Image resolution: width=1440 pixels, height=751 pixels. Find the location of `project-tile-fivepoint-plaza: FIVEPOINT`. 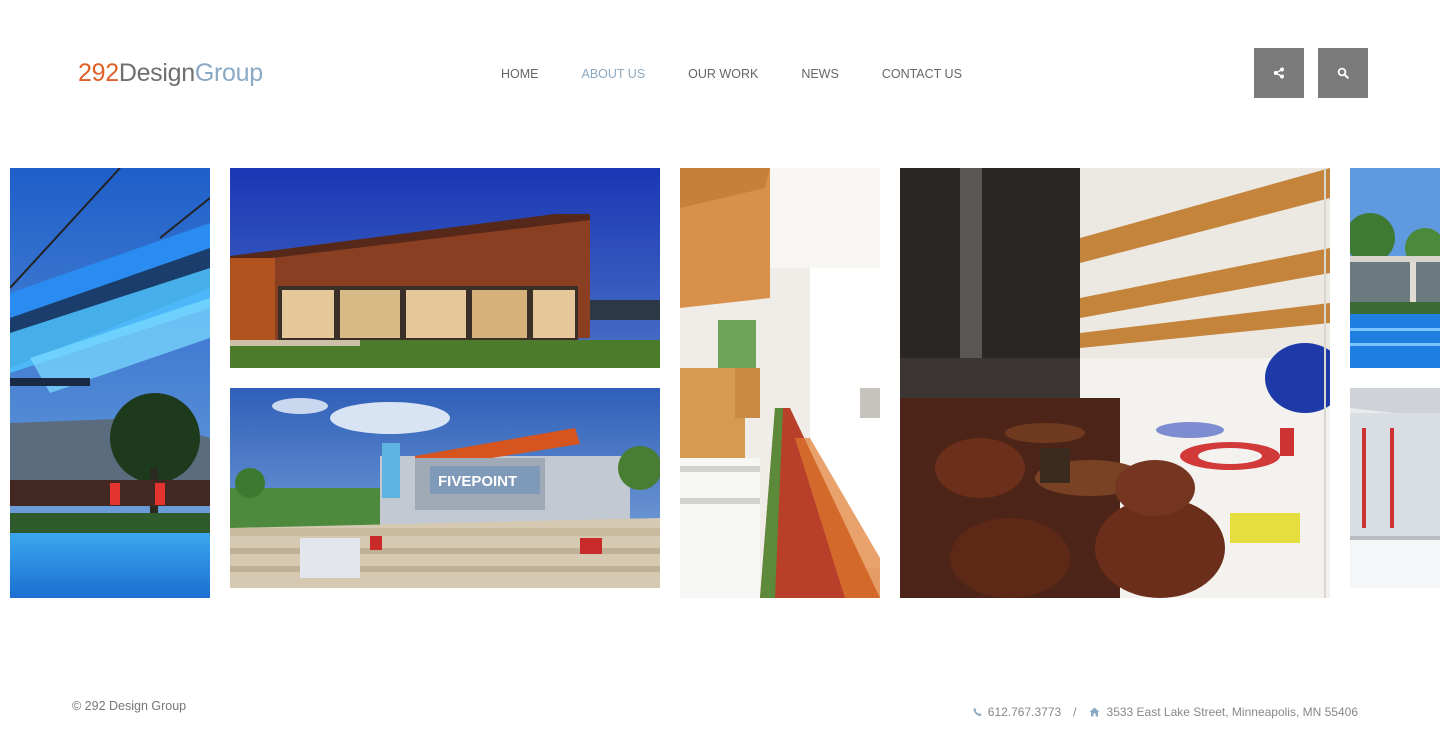

project-tile-fivepoint-plaza: FIVEPOINT is located at coordinates (445, 488).